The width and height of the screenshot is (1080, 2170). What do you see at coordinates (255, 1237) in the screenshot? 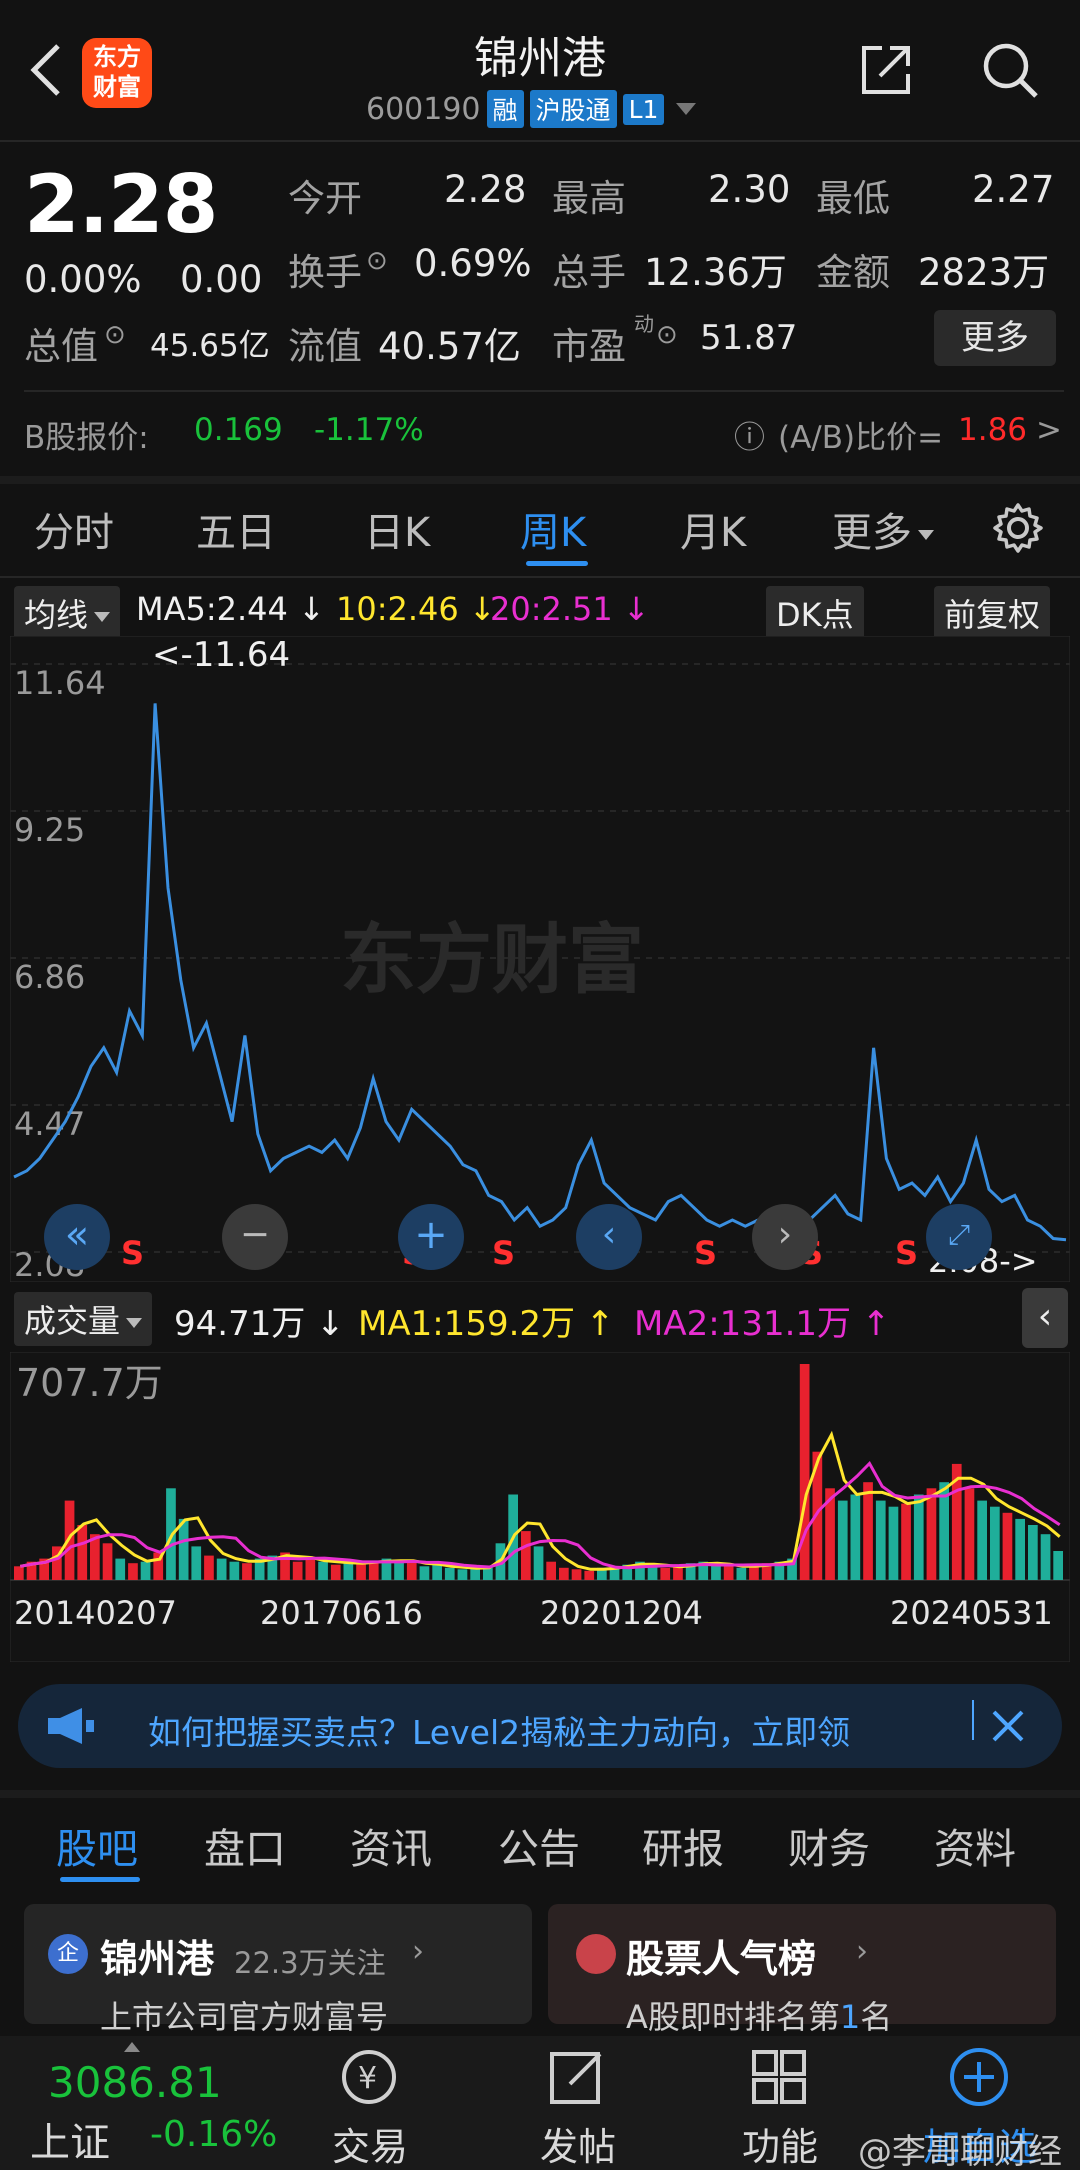
I see `zoom-out-icon: −` at bounding box center [255, 1237].